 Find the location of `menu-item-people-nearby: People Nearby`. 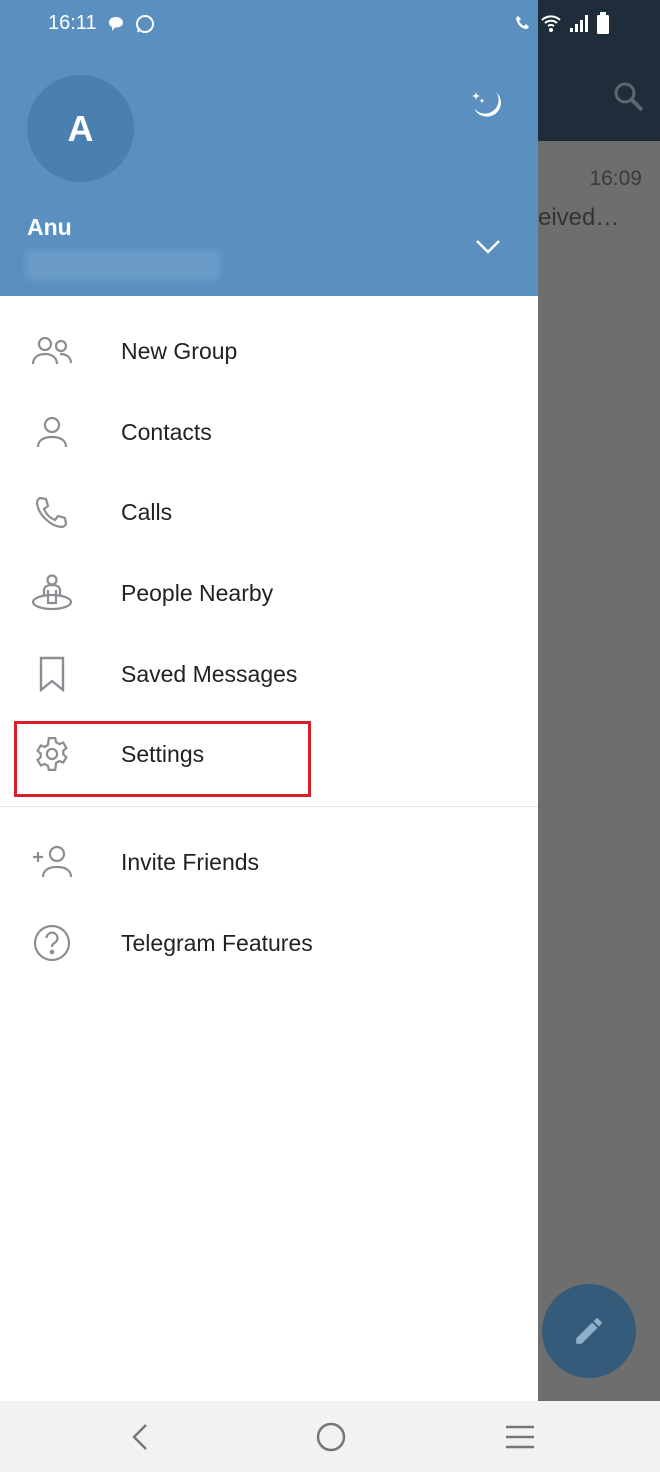

menu-item-people-nearby: People Nearby is located at coordinates (269, 593).